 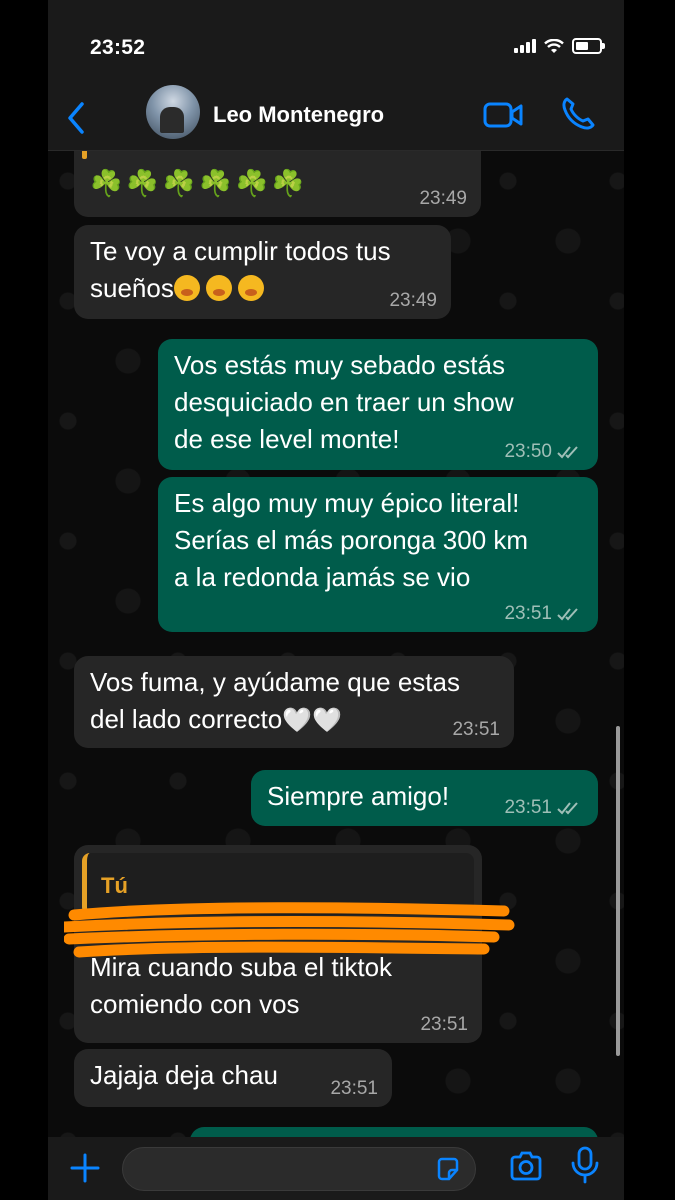 What do you see at coordinates (528, 451) in the screenshot?
I see `message-time: 23:50` at bounding box center [528, 451].